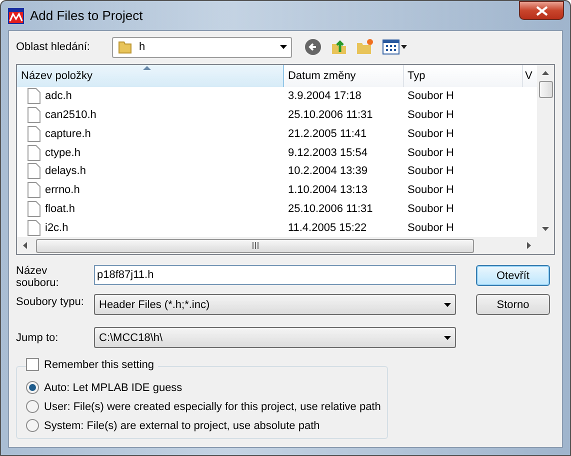 This screenshot has width=571, height=456. I want to click on new-folder-icon, so click(365, 47).